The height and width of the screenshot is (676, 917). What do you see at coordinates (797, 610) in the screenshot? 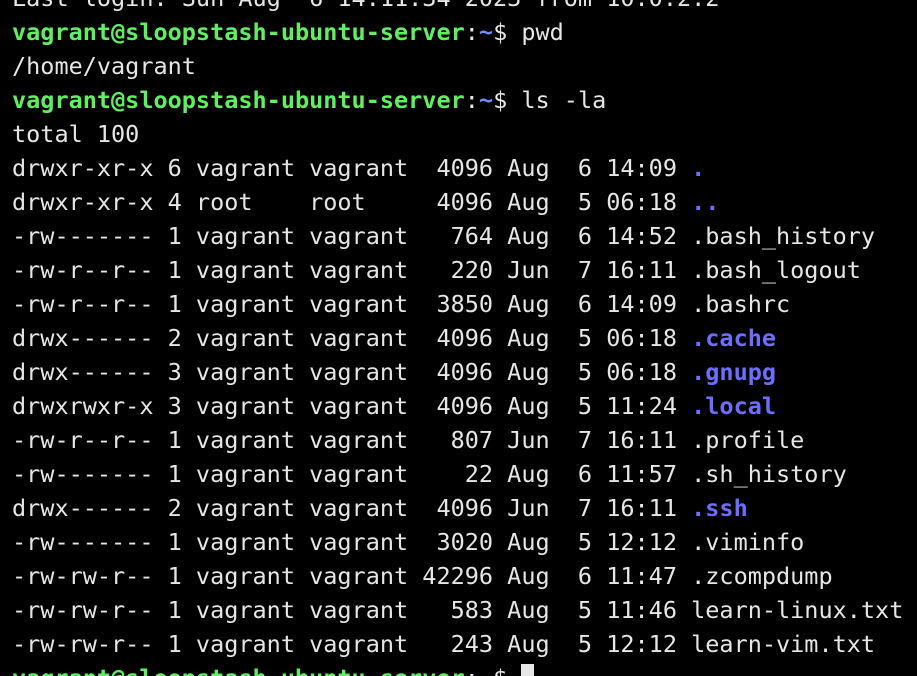
I see `listing-name: learn-linux.txt` at bounding box center [797, 610].